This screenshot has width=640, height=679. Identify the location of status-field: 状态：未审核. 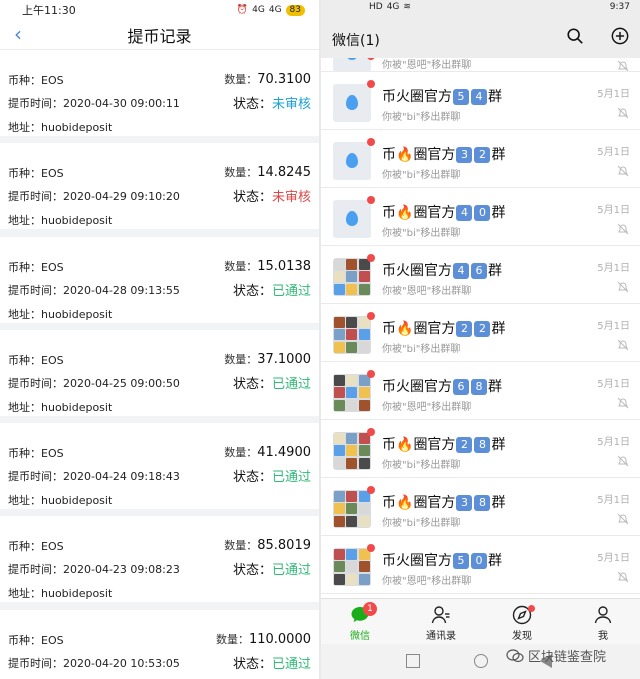
(271, 198).